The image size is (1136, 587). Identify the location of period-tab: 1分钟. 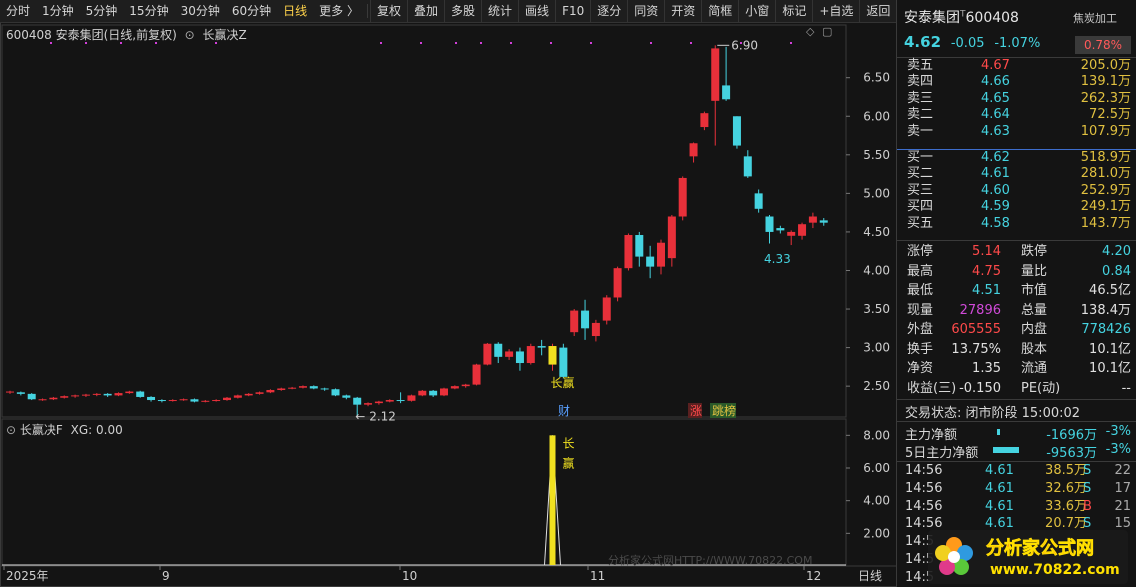
(58, 11).